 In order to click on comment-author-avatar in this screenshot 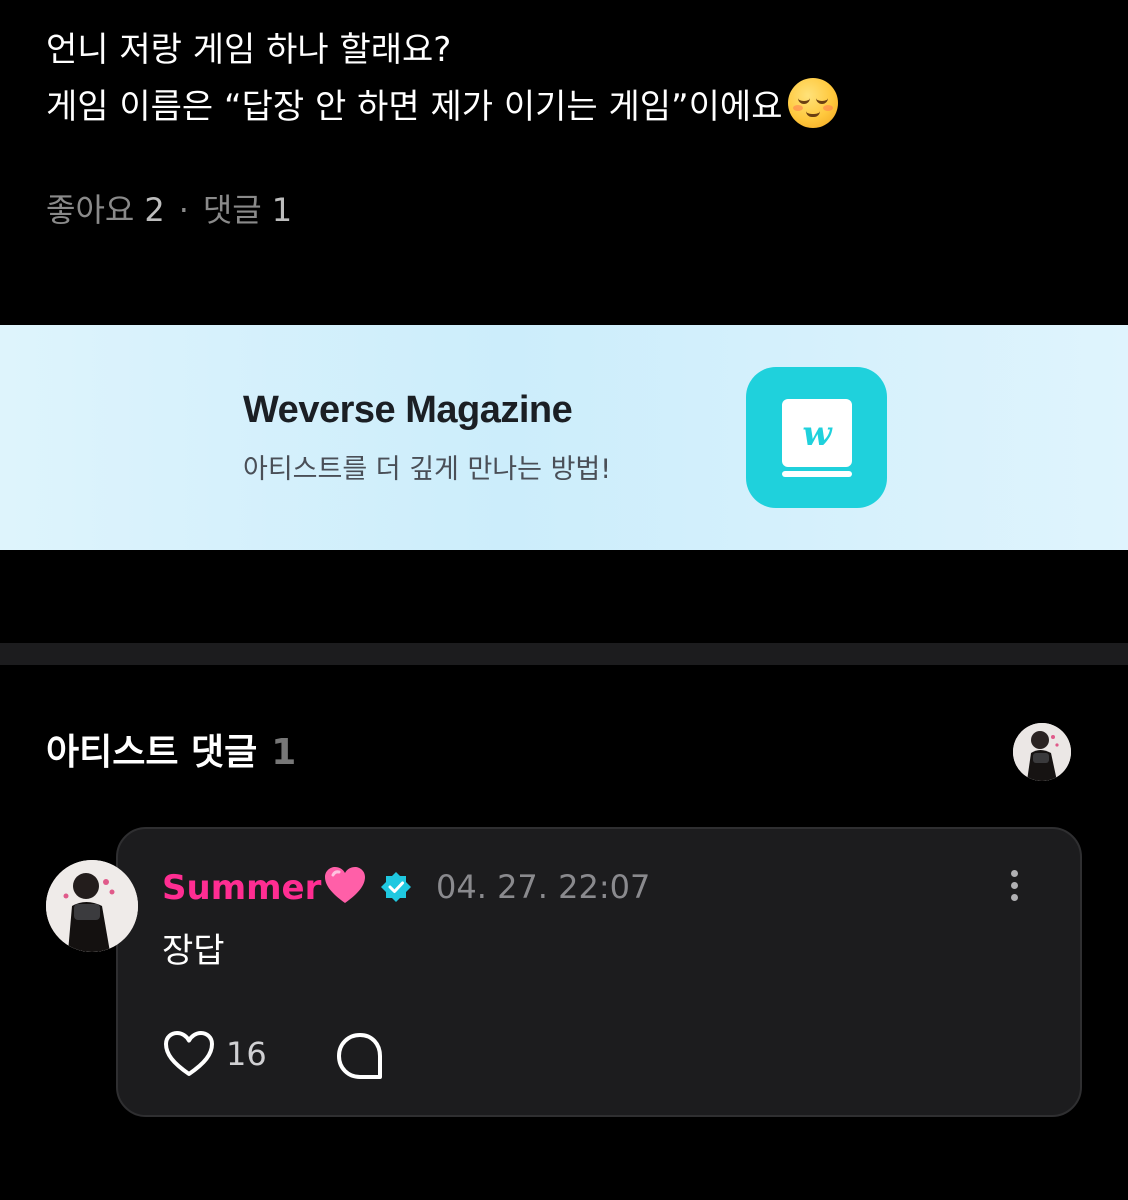, I will do `click(92, 906)`.